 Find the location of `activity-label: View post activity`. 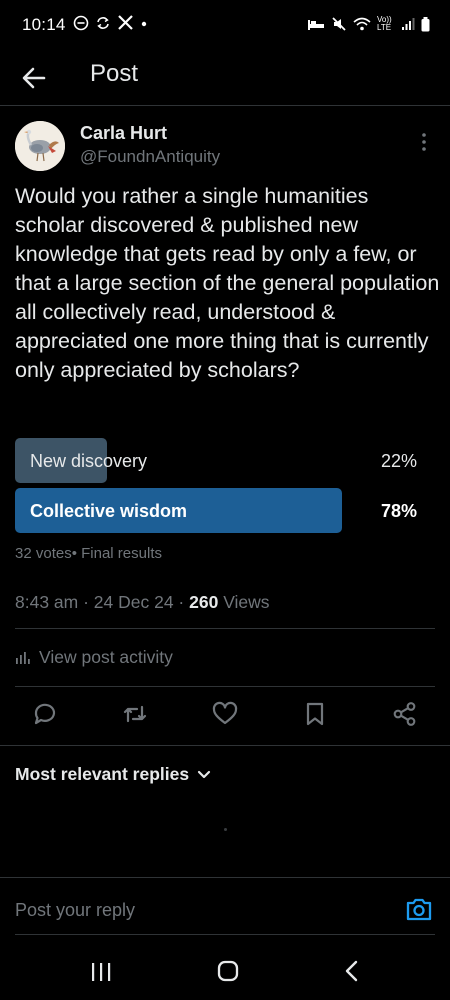

activity-label: View post activity is located at coordinates (106, 657).